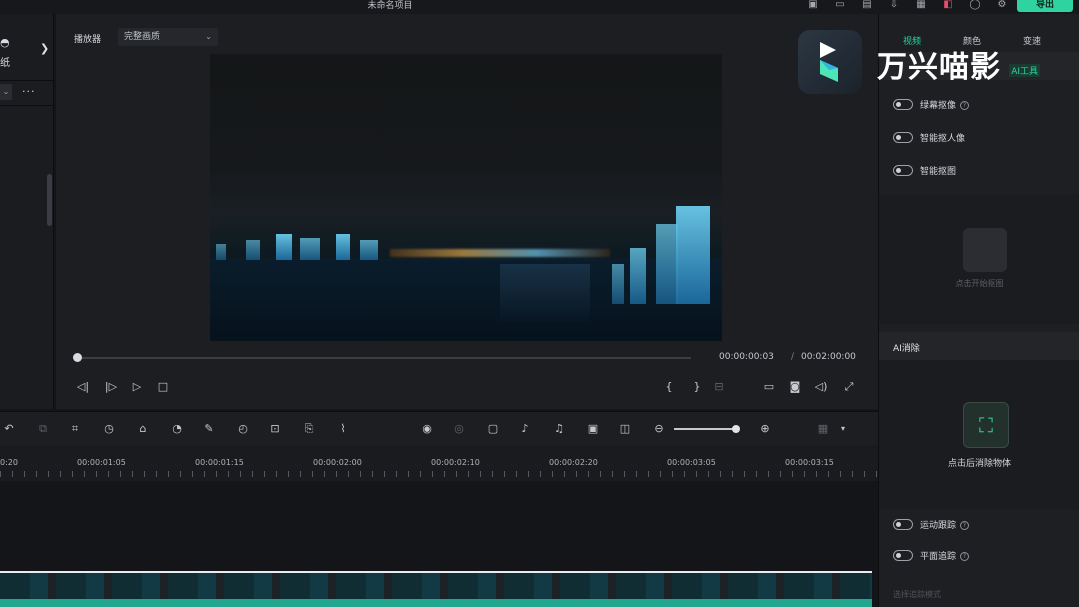 This screenshot has height=607, width=1079. Describe the element at coordinates (143, 429) in the screenshot. I see `color-icon: ⌂` at that location.